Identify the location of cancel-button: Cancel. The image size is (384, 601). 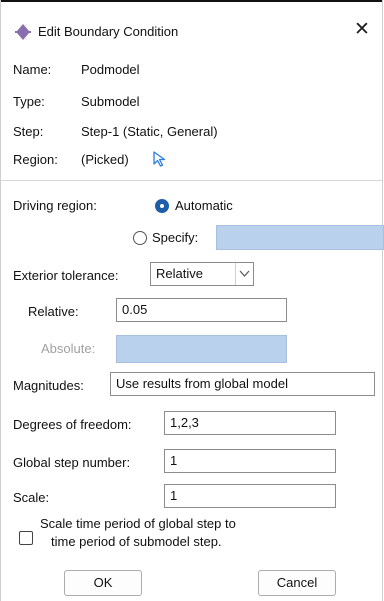
(297, 583).